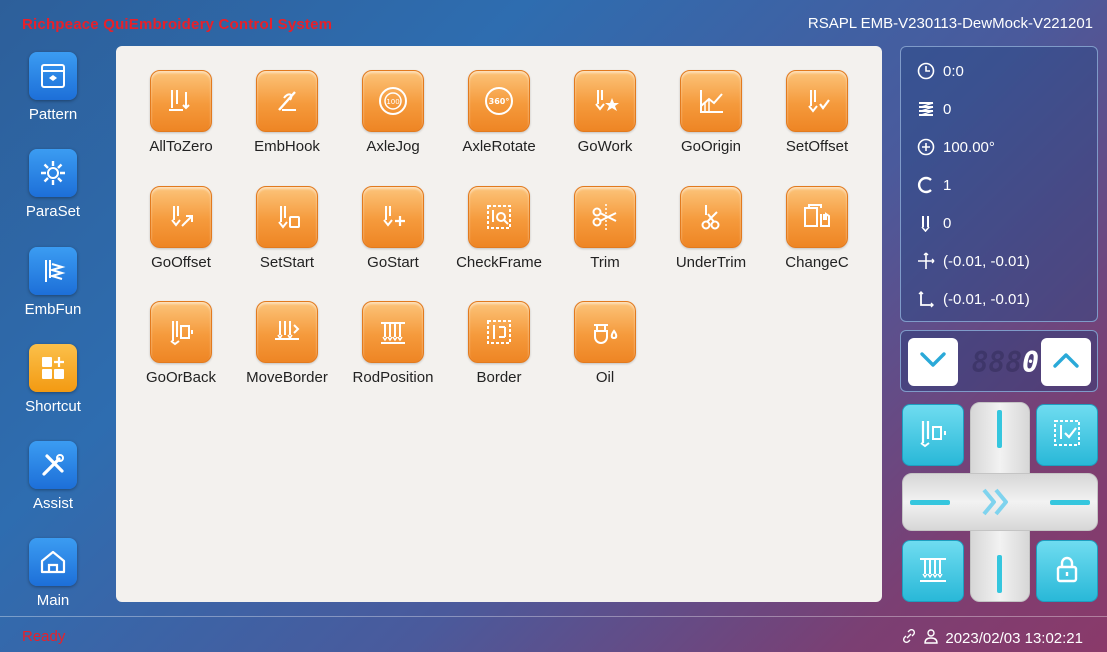 The height and width of the screenshot is (652, 1107). What do you see at coordinates (499, 146) in the screenshot?
I see `function-label: AxleRotate` at bounding box center [499, 146].